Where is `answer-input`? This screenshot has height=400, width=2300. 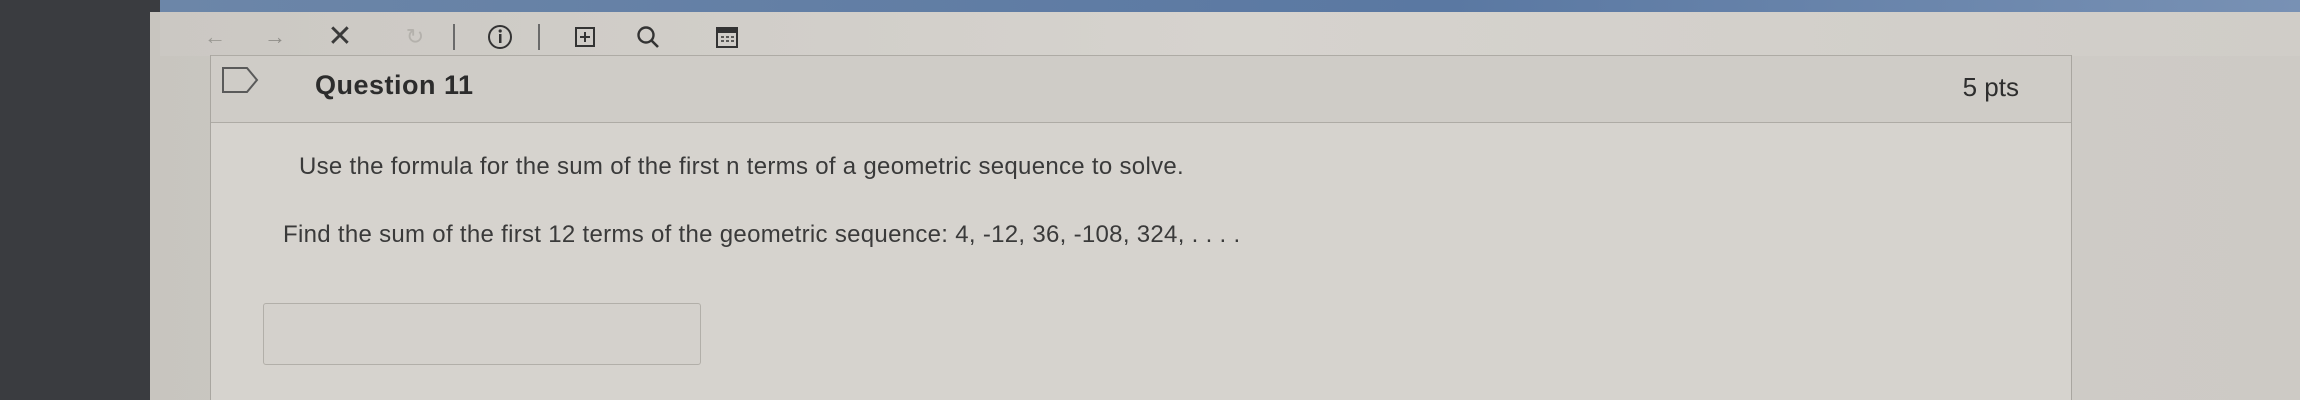 answer-input is located at coordinates (482, 334).